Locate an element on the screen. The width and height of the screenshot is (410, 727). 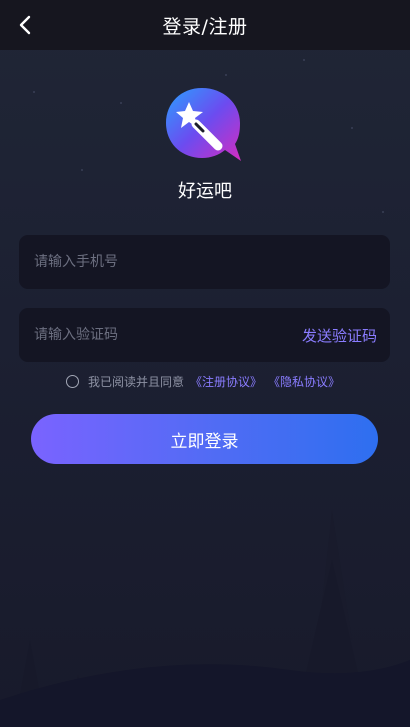
chevron-left-icon is located at coordinates (25, 25).